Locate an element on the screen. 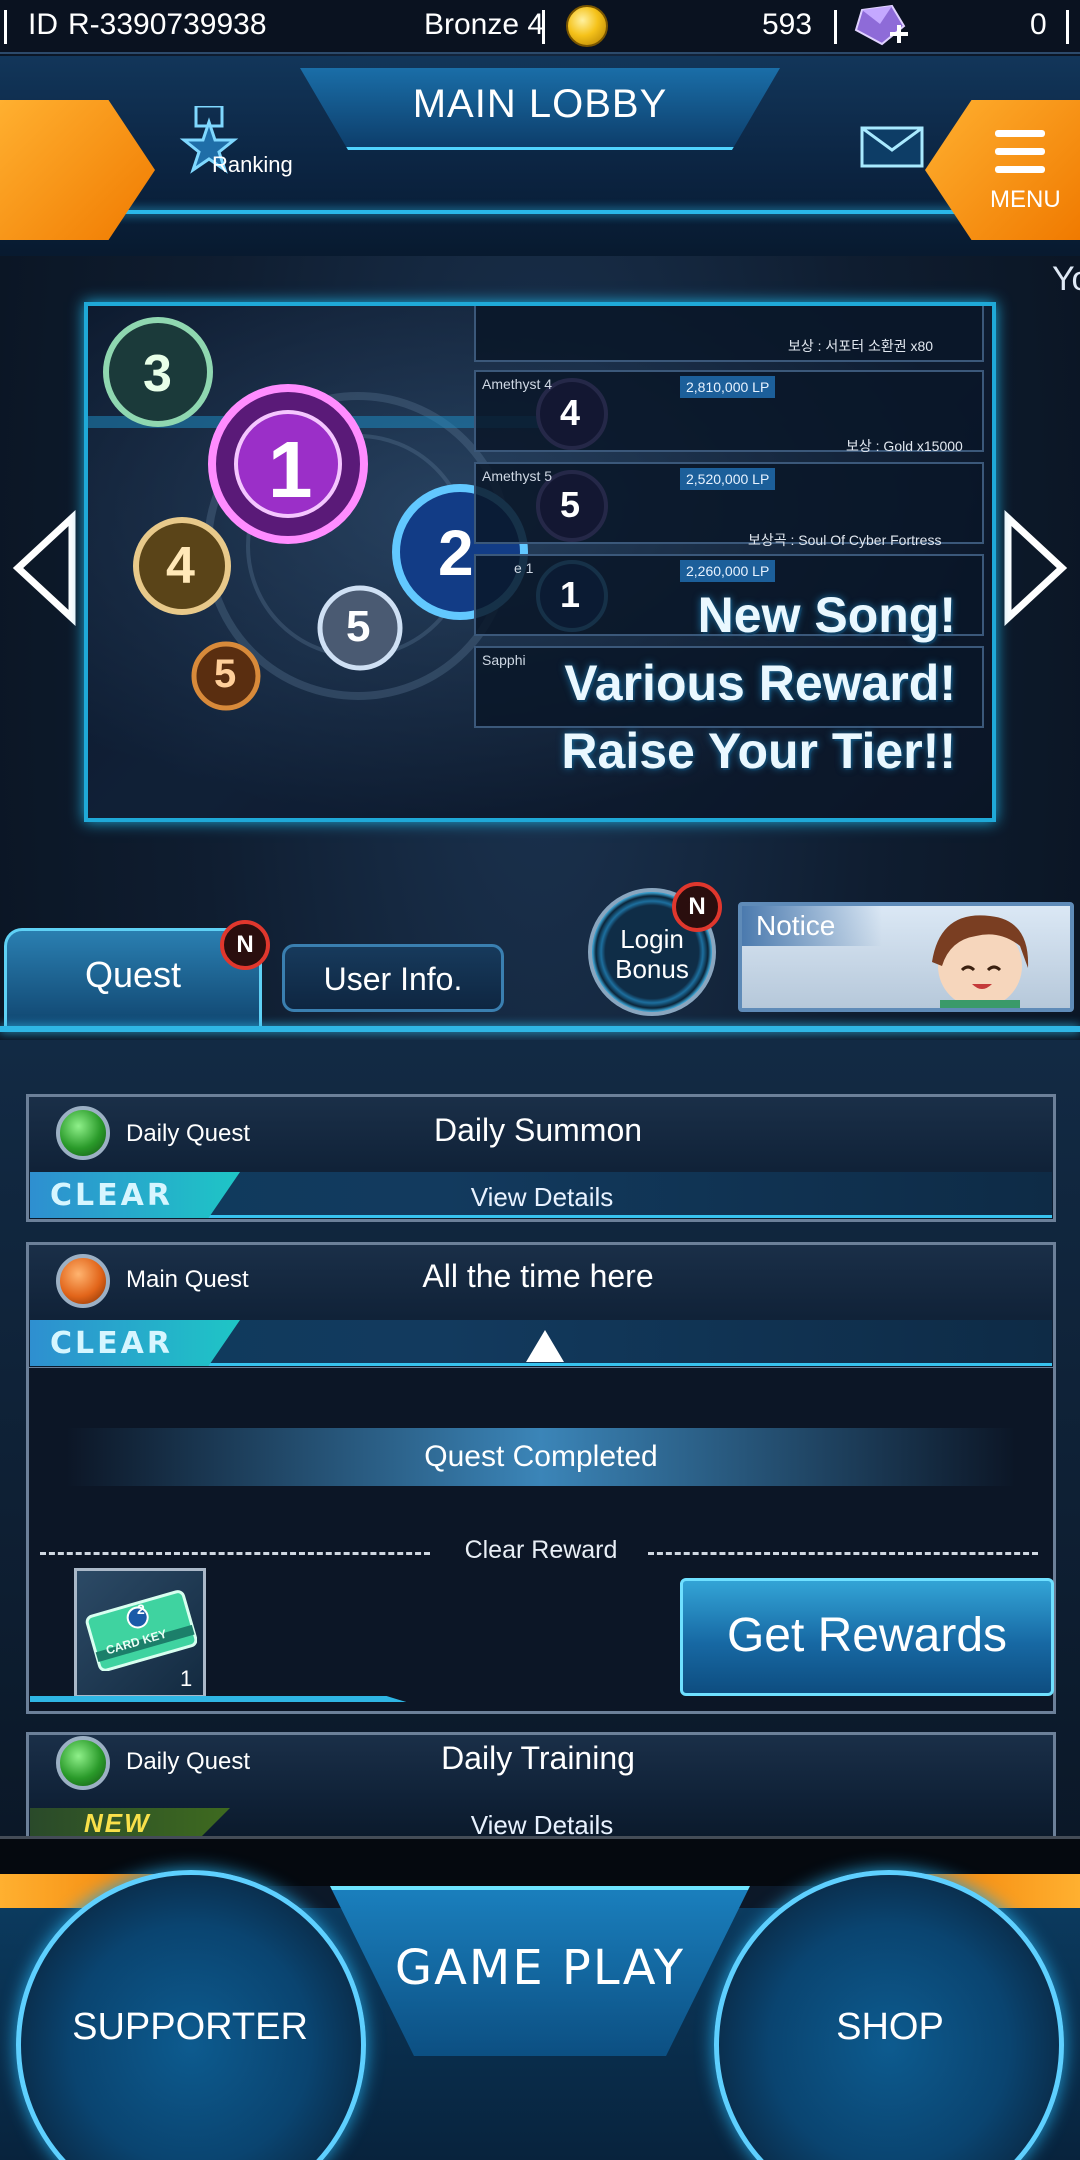  tier-reward: 보상 : Gold x15000 is located at coordinates (904, 446).